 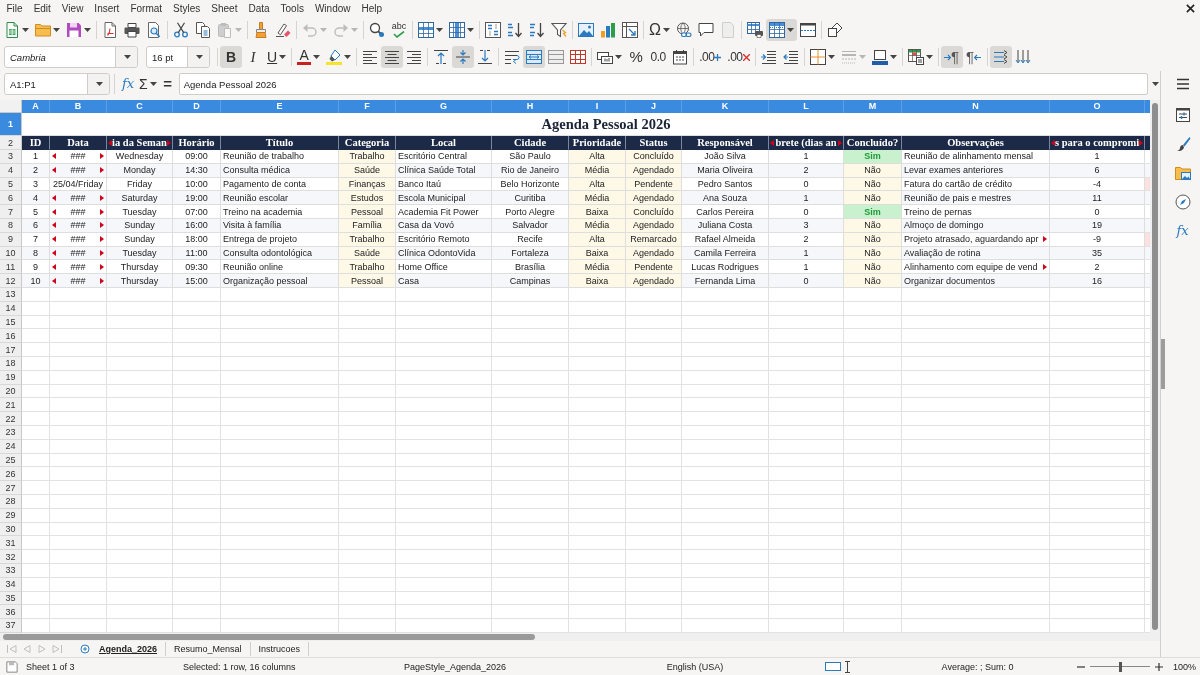 I want to click on sheet-tab: Agenda_2026, so click(x=129, y=649).